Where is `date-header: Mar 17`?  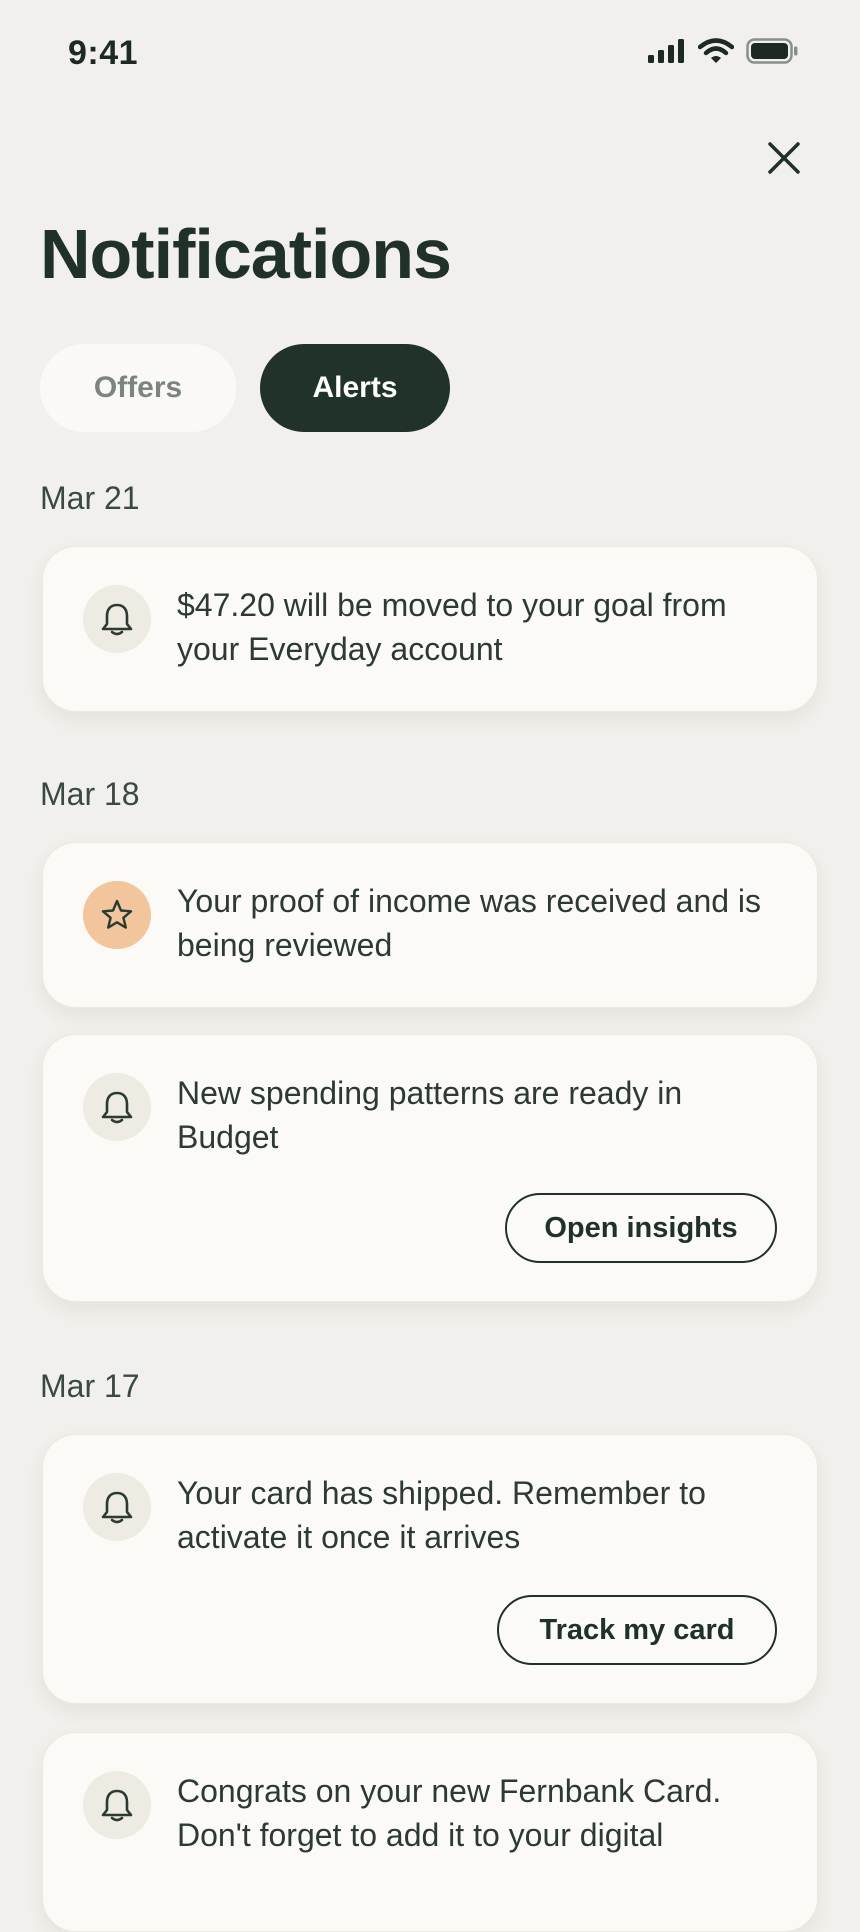
date-header: Mar 17 is located at coordinates (90, 1386).